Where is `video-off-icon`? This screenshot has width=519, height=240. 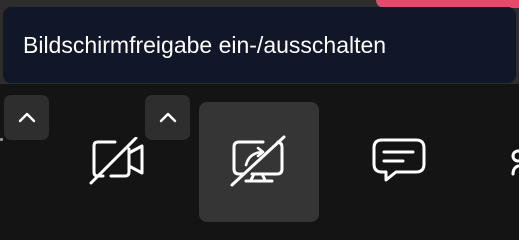
video-off-icon is located at coordinates (116, 161).